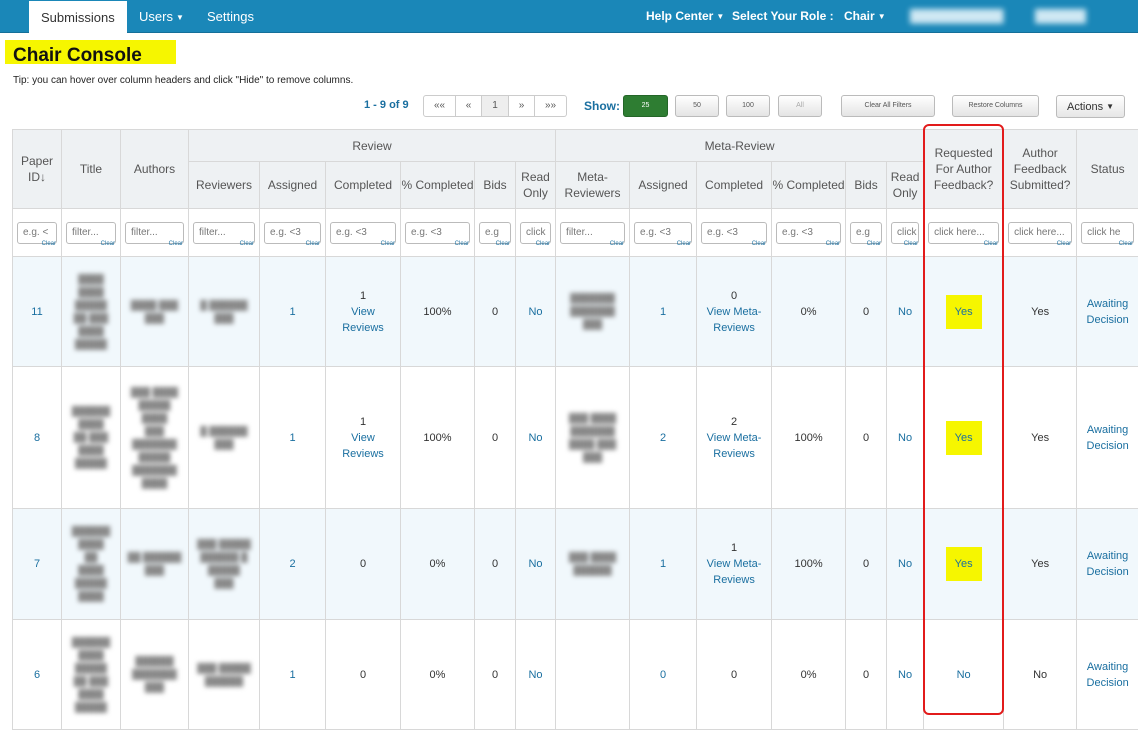  What do you see at coordinates (866, 185) in the screenshot?
I see `col-header-meta-bids: Bids` at bounding box center [866, 185].